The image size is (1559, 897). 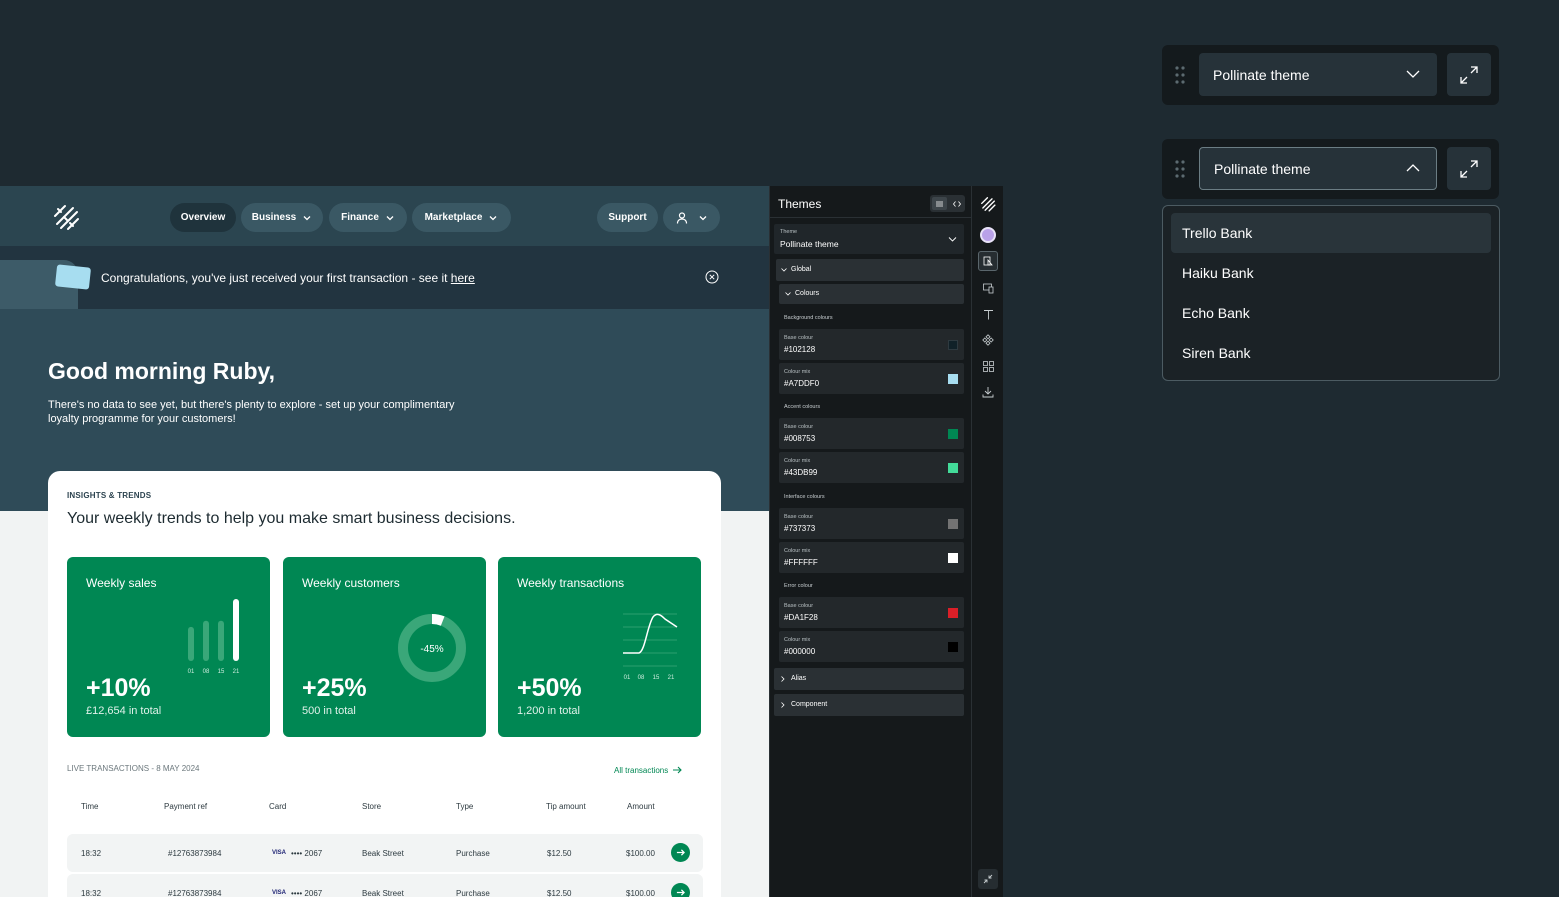 What do you see at coordinates (988, 288) in the screenshot?
I see `devices-icon` at bounding box center [988, 288].